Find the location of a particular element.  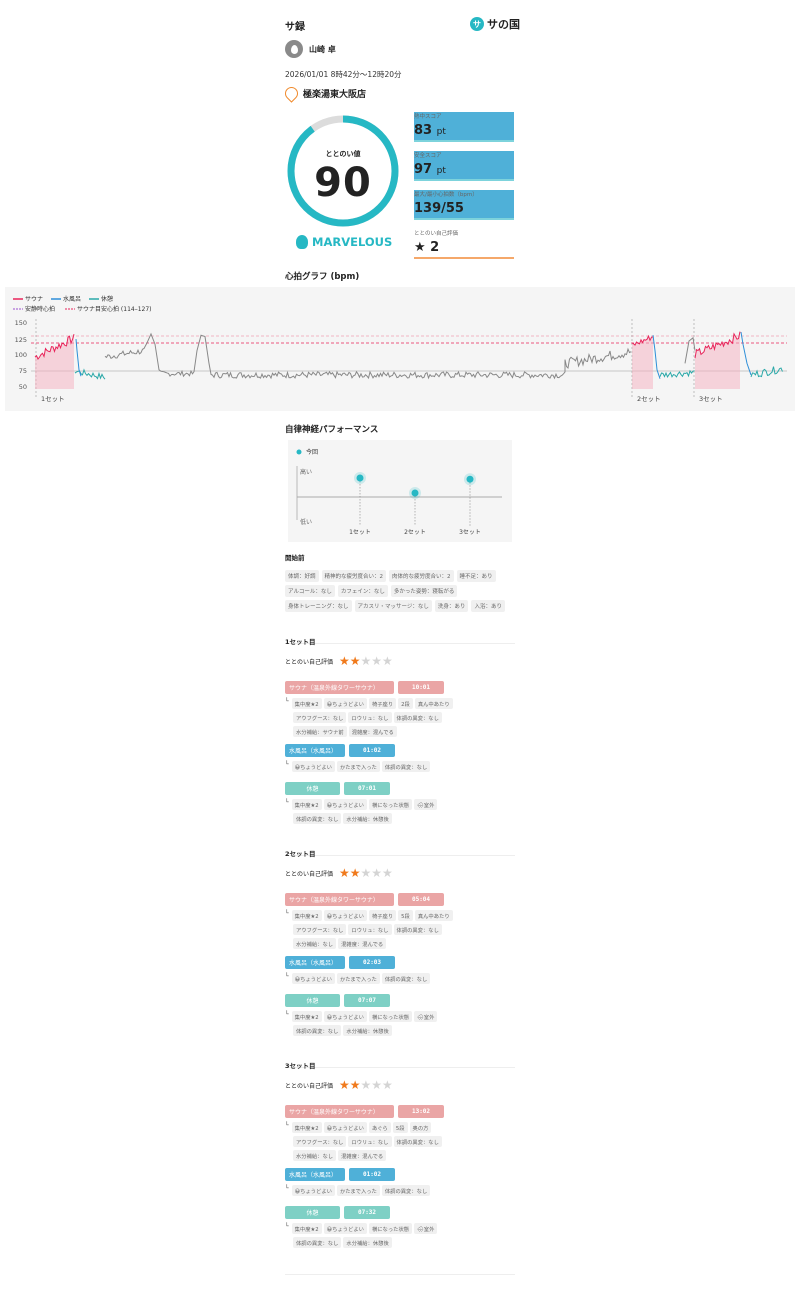

detail-chip: 水分補給：なし is located at coordinates (315, 1155).